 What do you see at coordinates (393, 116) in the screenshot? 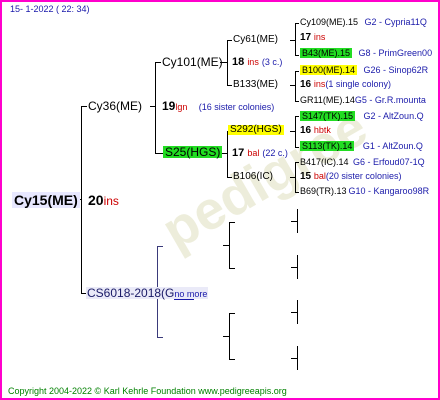
I see `queen-code: G2 - AltZoun.Q` at bounding box center [393, 116].